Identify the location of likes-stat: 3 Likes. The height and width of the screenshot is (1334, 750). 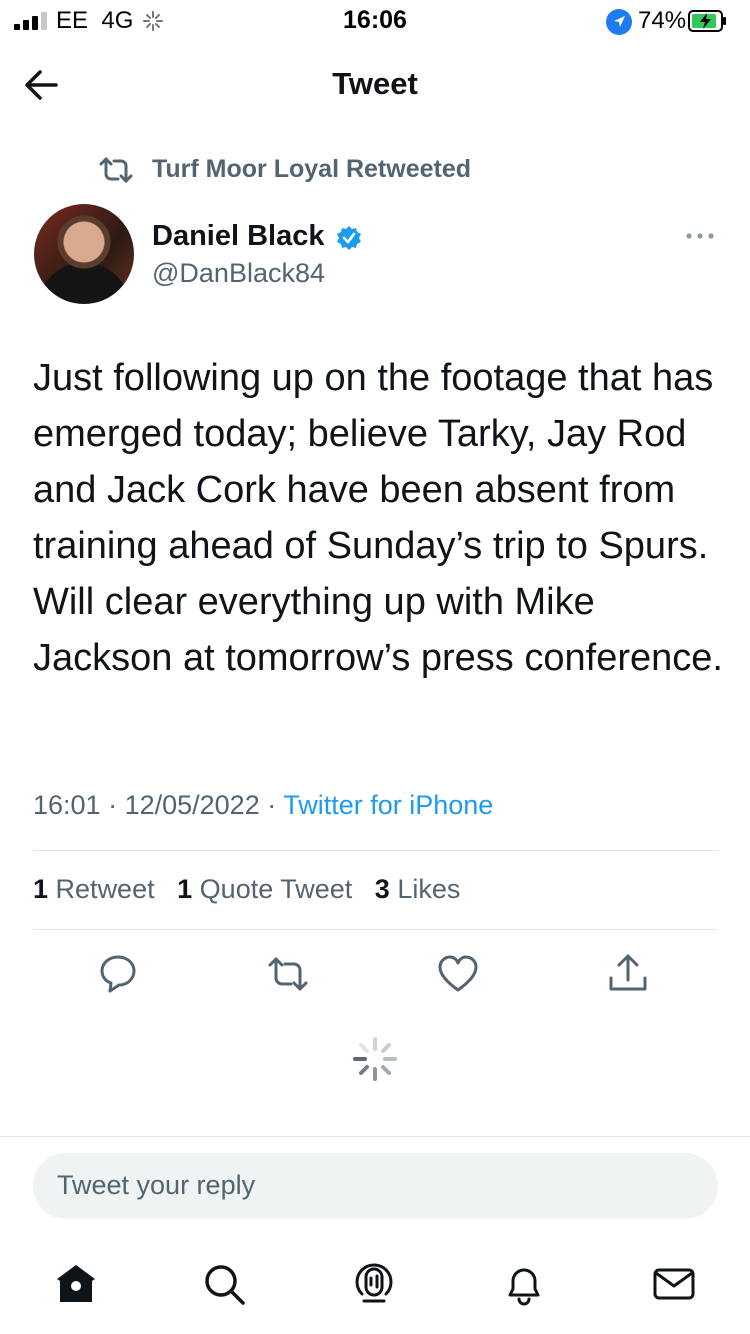
(418, 889).